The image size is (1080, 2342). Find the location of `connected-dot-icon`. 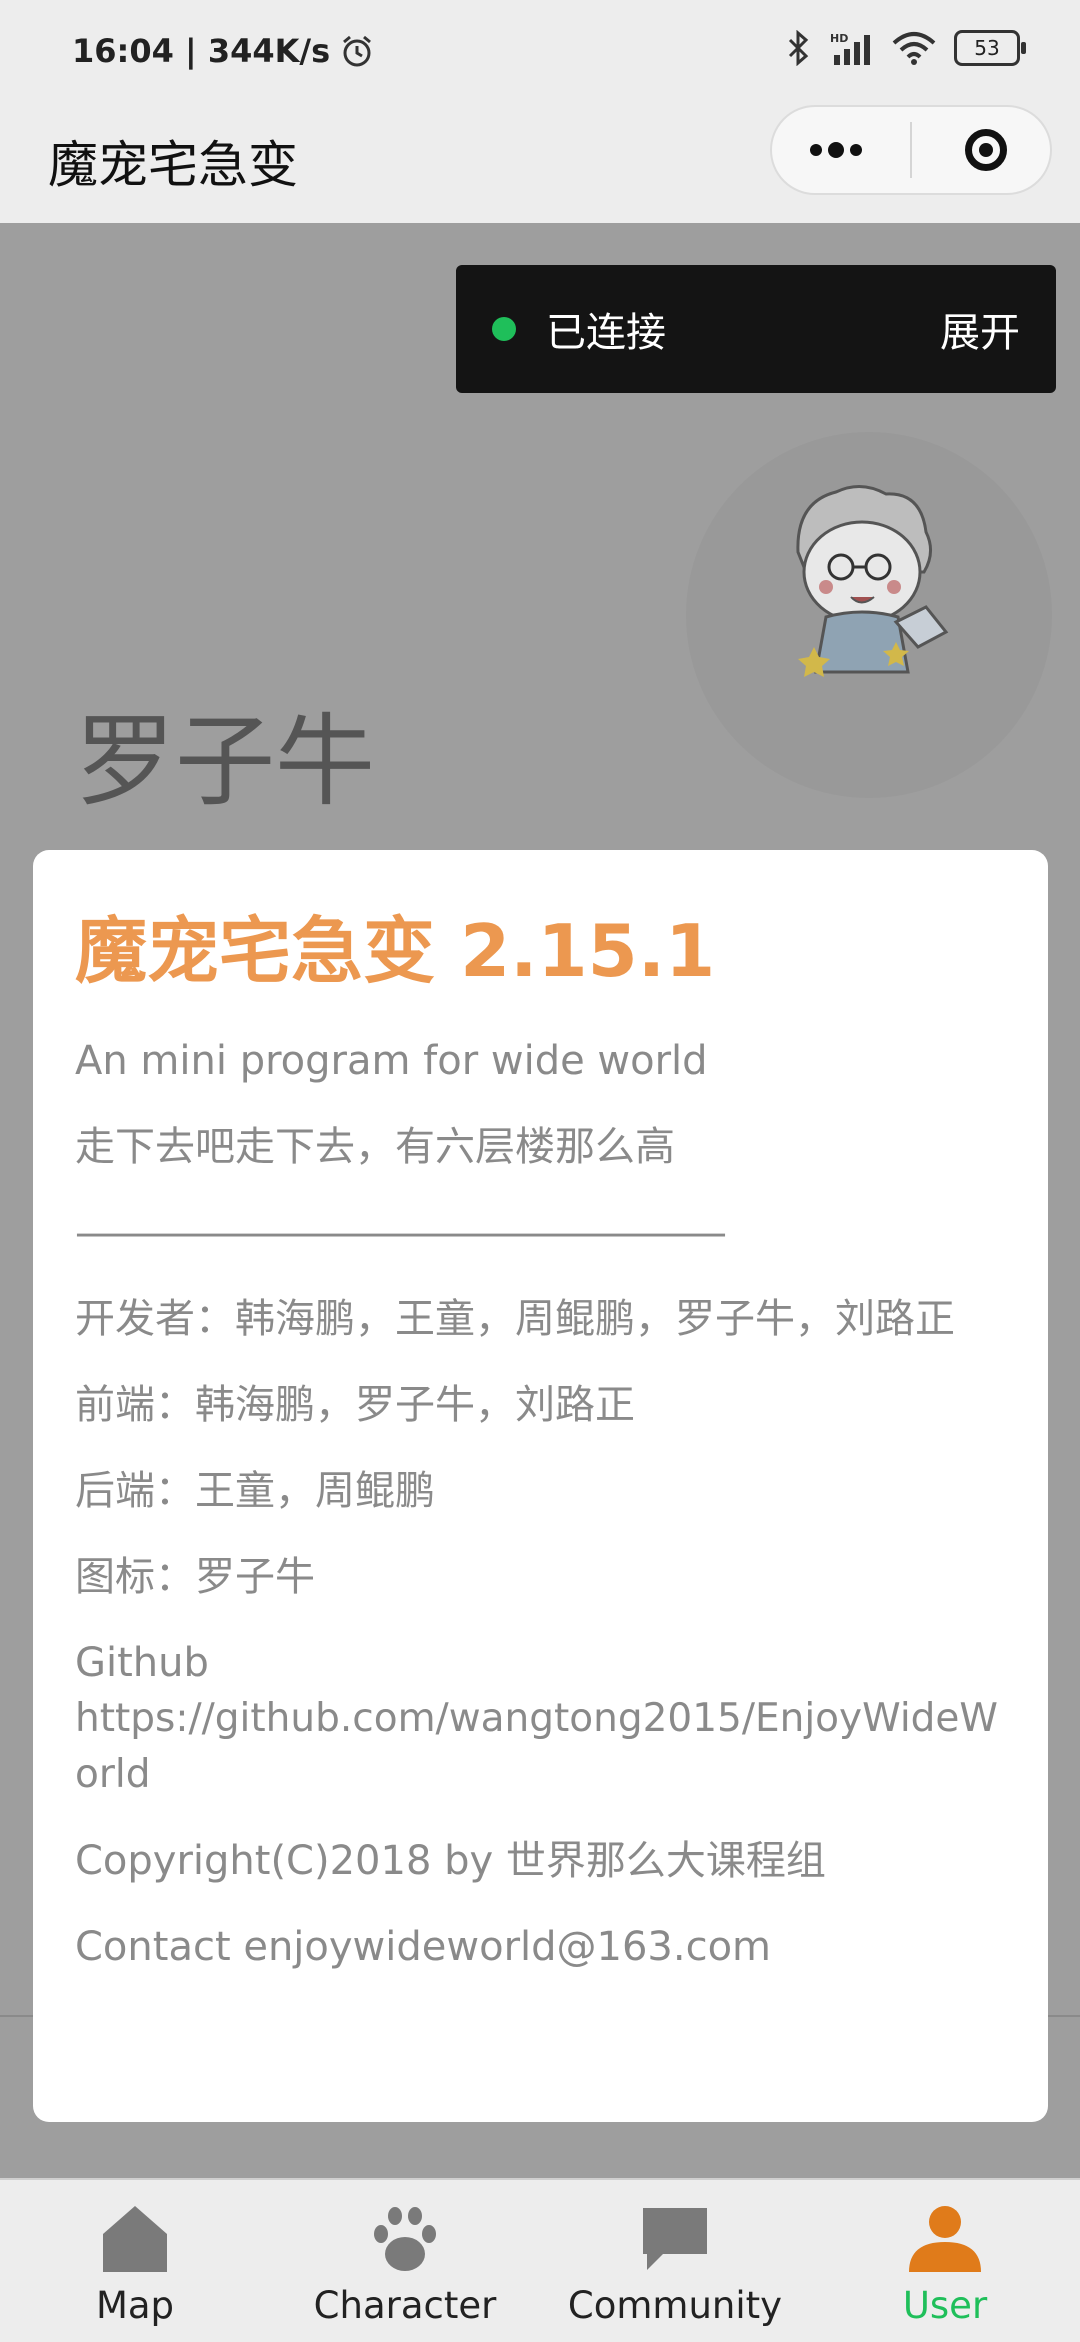

connected-dot-icon is located at coordinates (504, 329).